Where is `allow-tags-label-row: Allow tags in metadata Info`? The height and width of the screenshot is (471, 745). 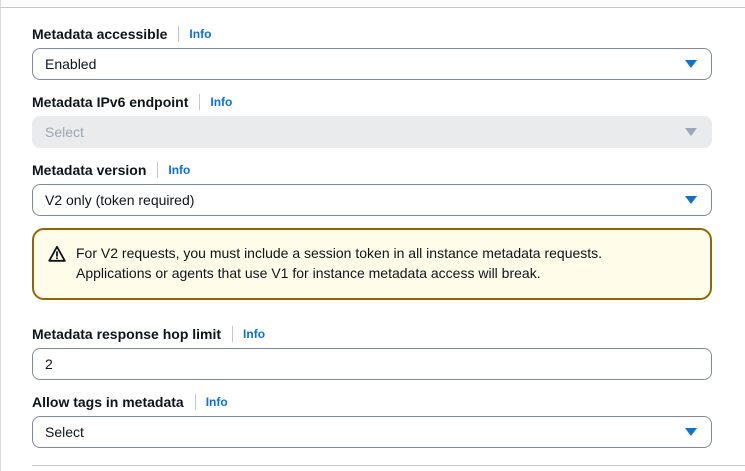 allow-tags-label-row: Allow tags in metadata Info is located at coordinates (130, 402).